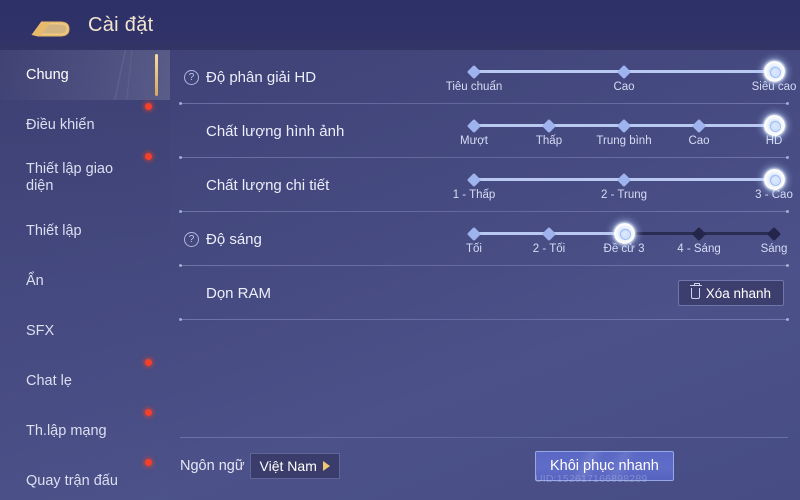 Image resolution: width=800 pixels, height=500 pixels. Describe the element at coordinates (85, 231) in the screenshot. I see `sidebar-item-thiet-lap: Thiết lập` at that location.